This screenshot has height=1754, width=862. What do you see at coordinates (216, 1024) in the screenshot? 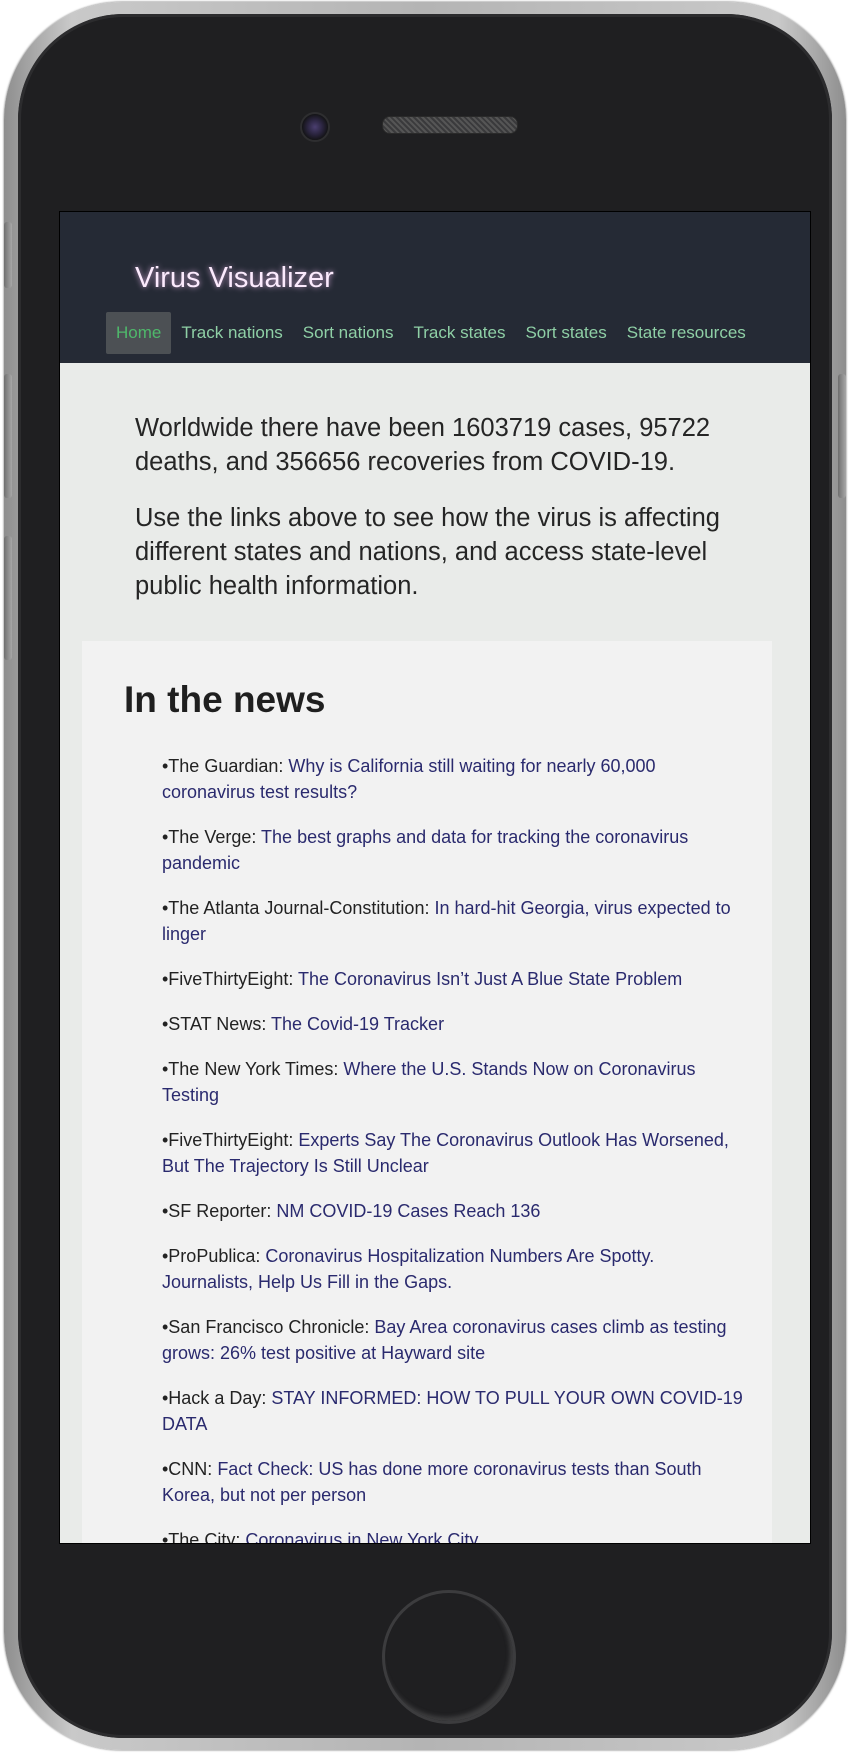
I see `news-source: •STAT News:` at bounding box center [216, 1024].